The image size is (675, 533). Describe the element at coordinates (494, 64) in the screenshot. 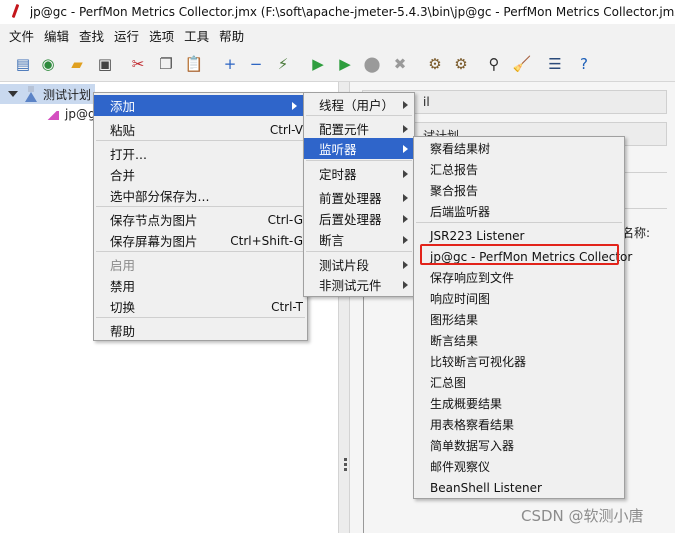

I see `search-icon: ⚲` at that location.